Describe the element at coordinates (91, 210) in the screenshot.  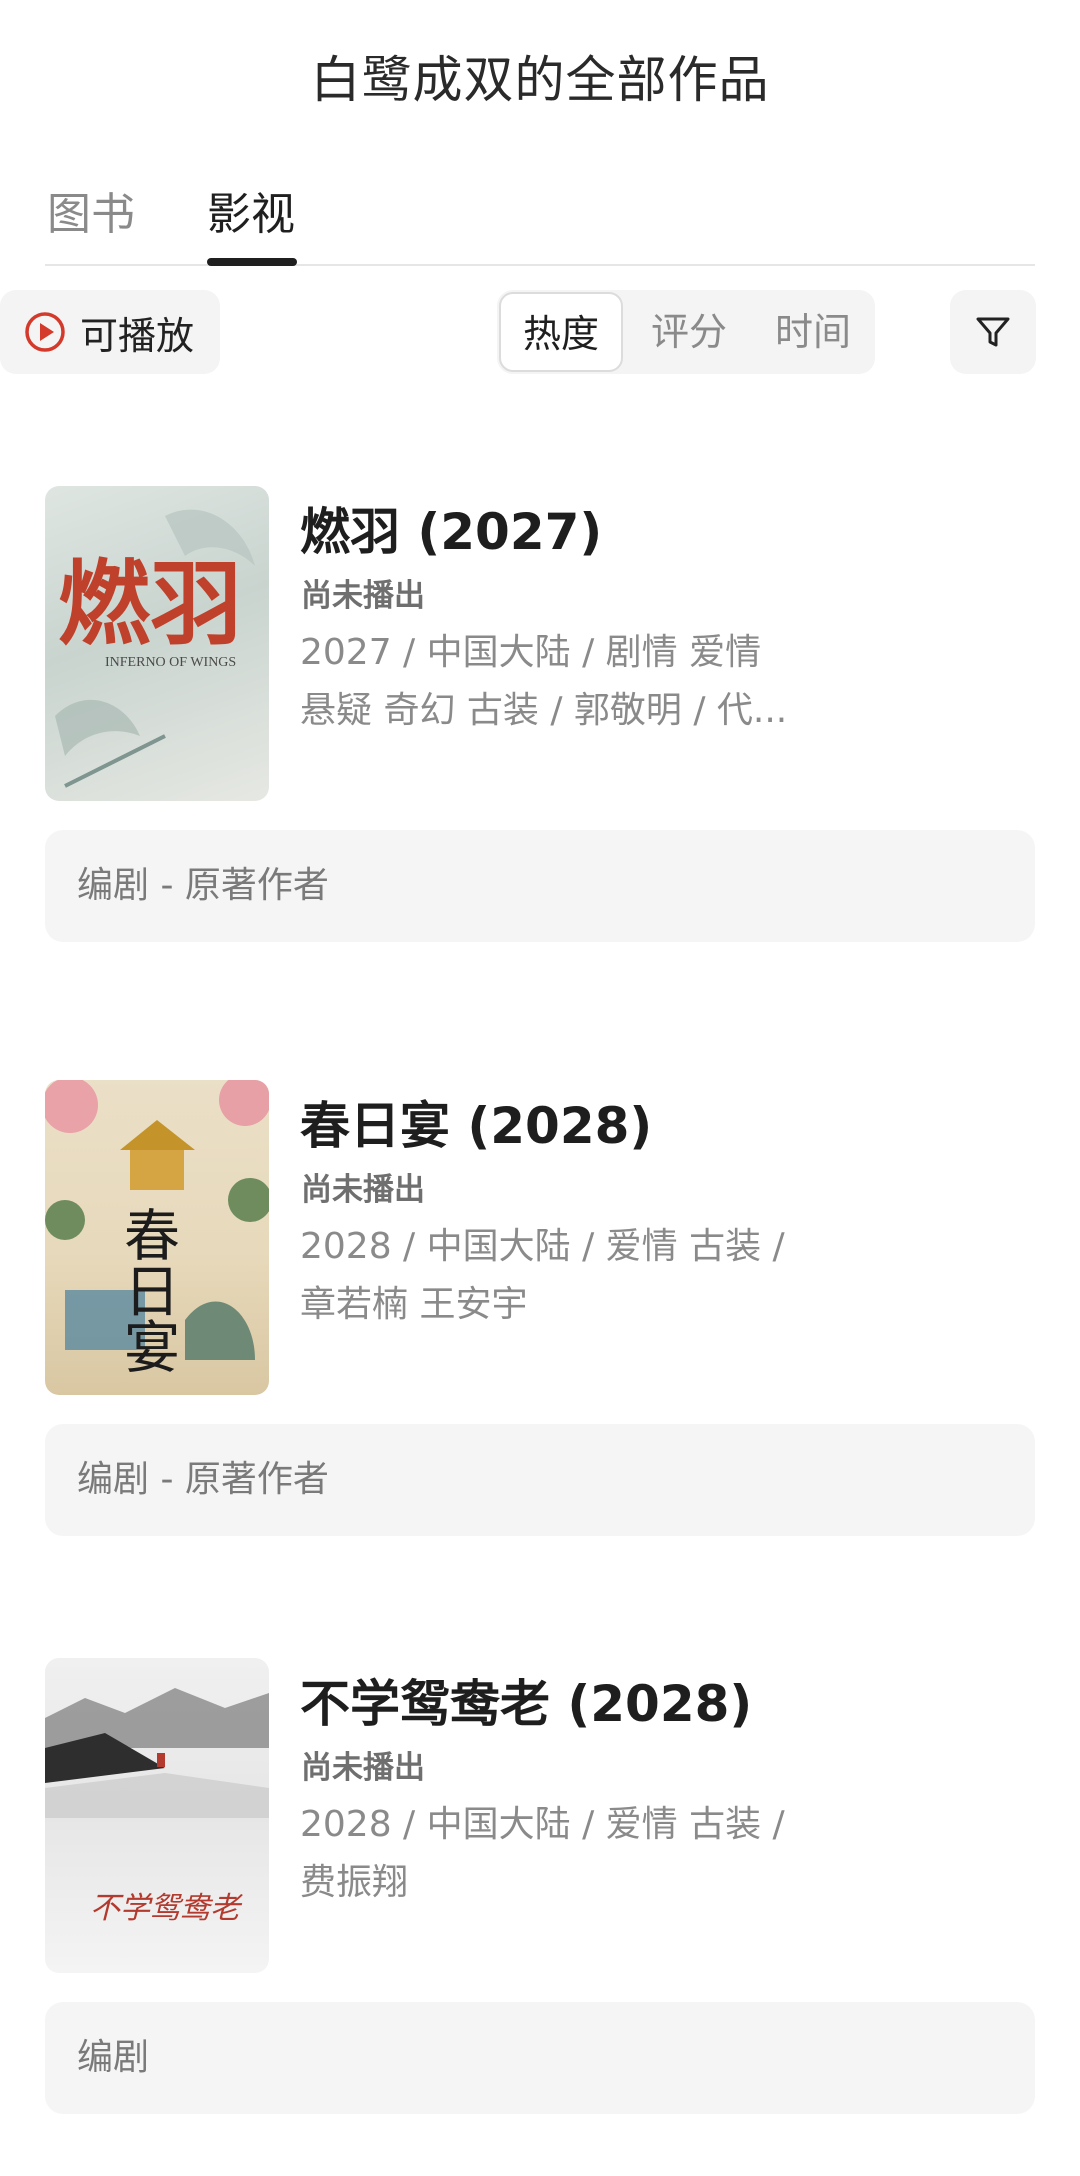
I see `tab-books: 图书` at that location.